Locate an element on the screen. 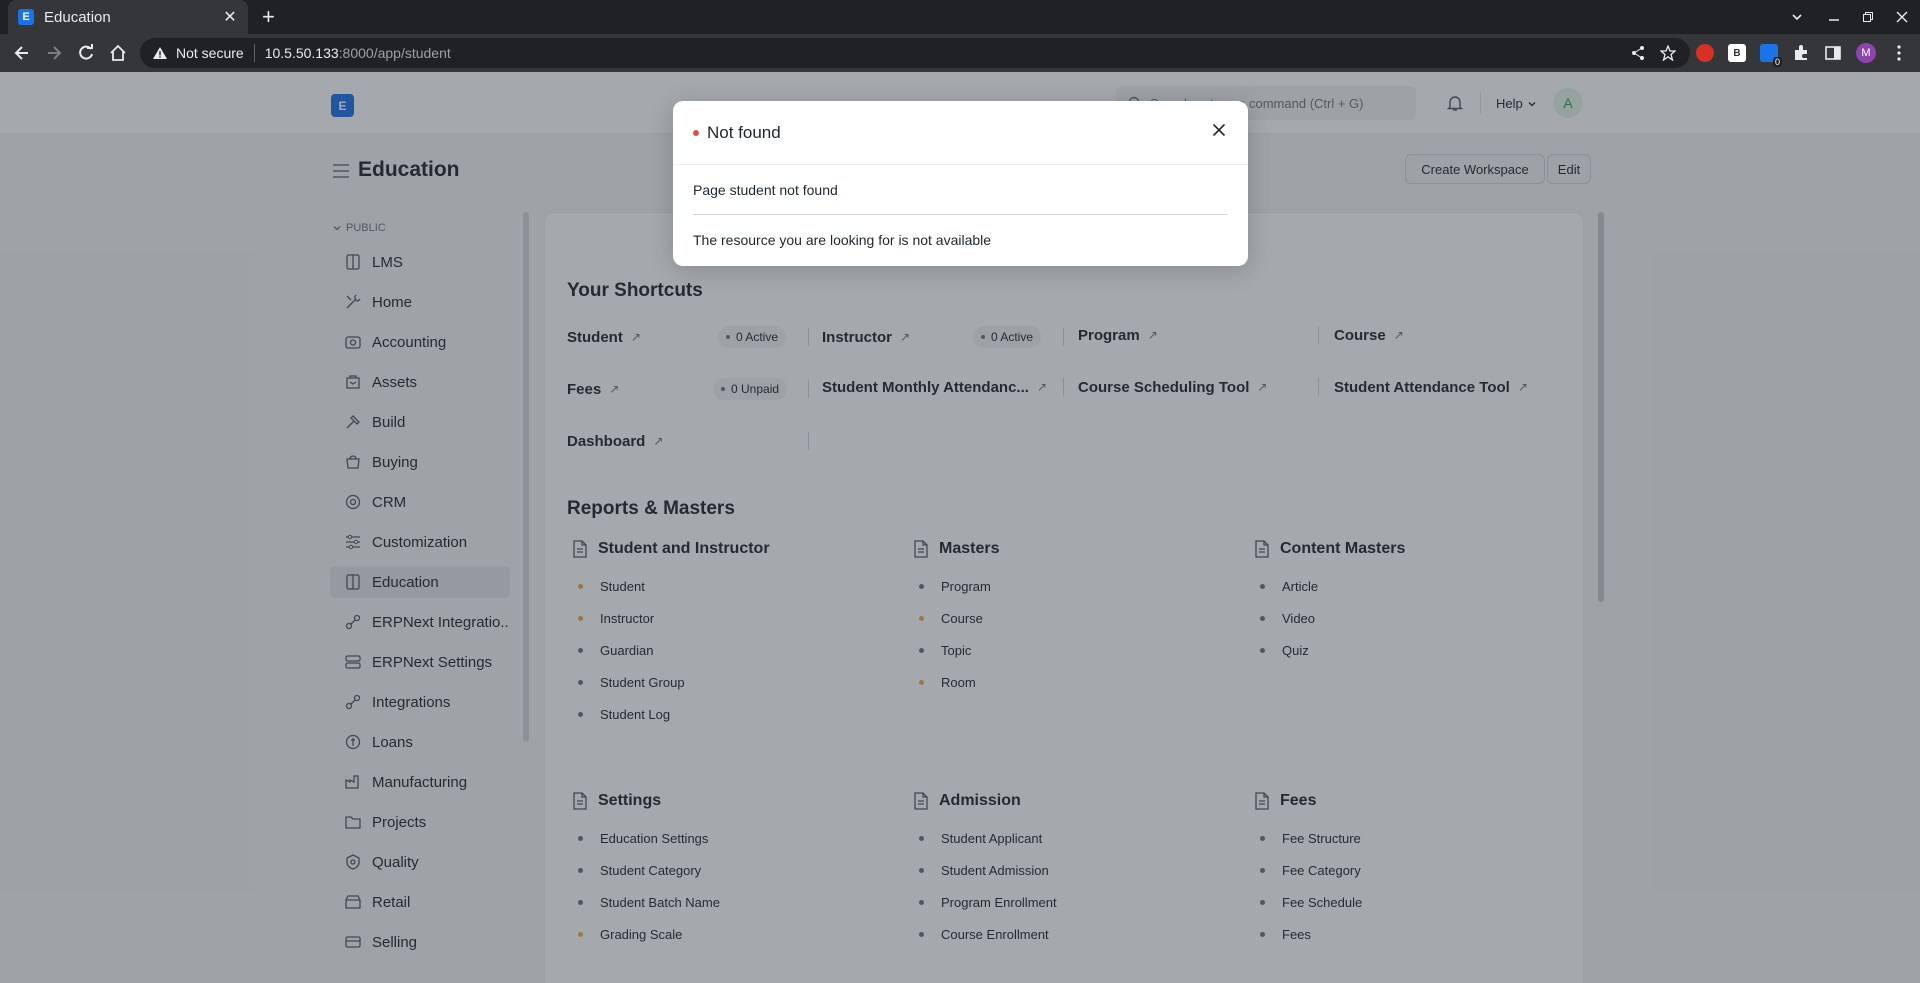 The image size is (1920, 983). url-host: 10.5.50.133 is located at coordinates (301, 53).